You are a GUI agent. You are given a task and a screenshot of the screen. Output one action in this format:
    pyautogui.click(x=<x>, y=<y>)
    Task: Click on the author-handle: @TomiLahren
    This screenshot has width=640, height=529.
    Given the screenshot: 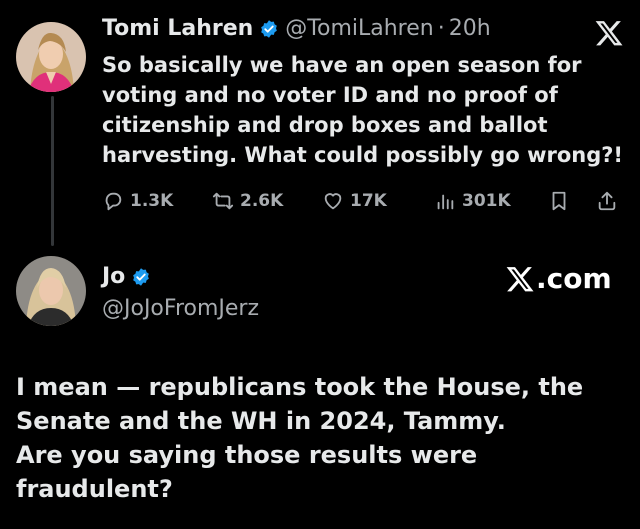 What is the action you would take?
    pyautogui.click(x=359, y=28)
    